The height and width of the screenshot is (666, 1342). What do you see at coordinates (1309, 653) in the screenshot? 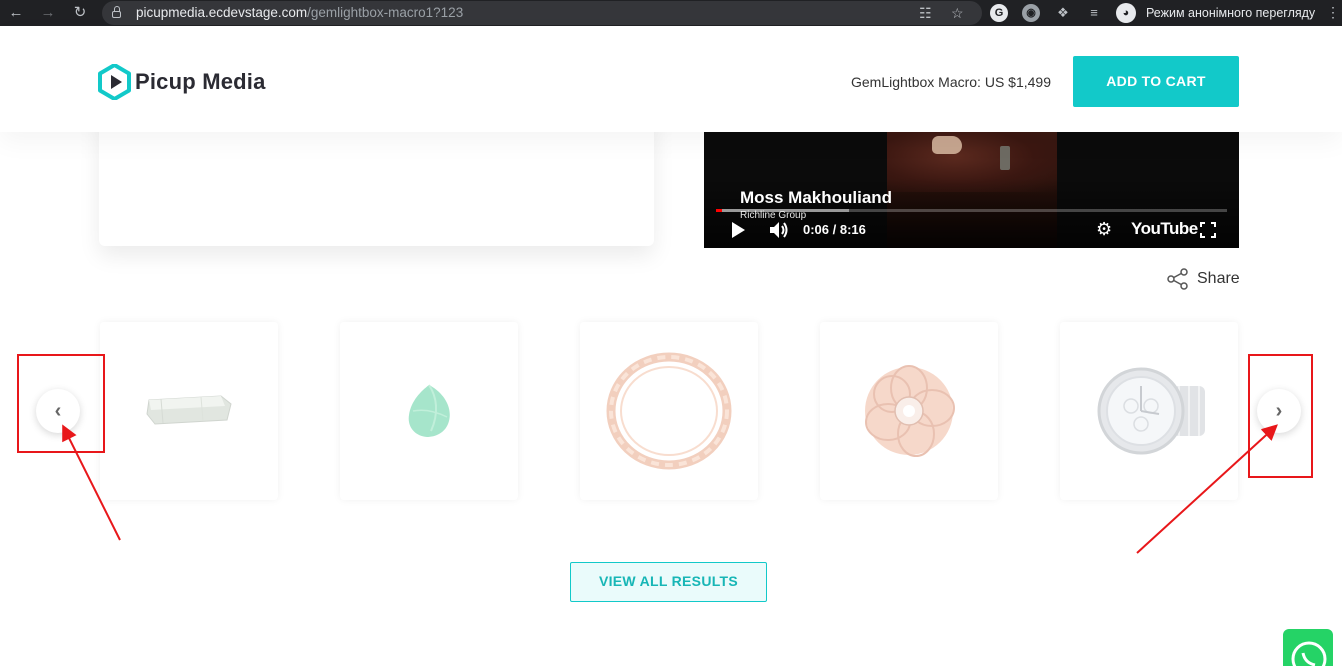
I see `whatsapp-icon` at bounding box center [1309, 653].